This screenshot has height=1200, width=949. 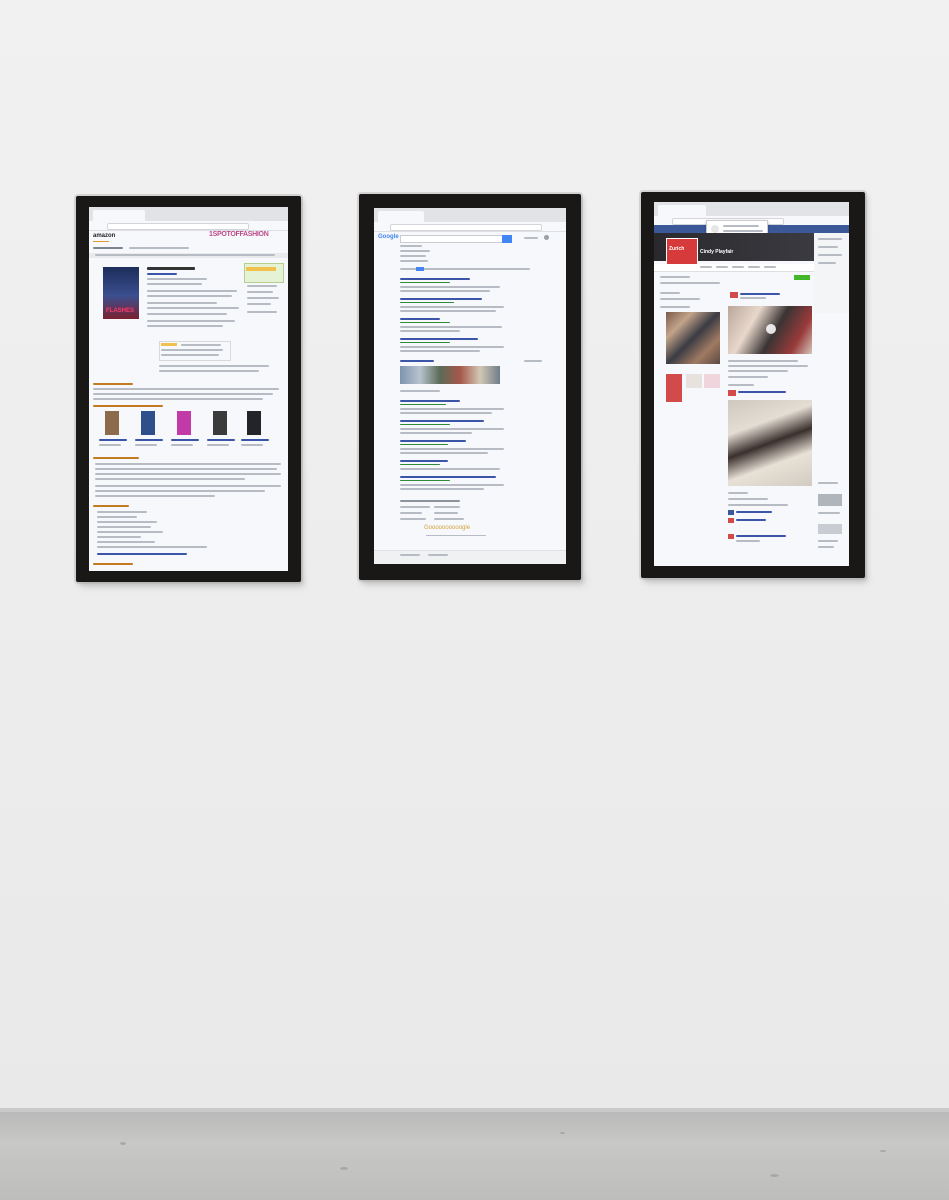 What do you see at coordinates (264, 273) in the screenshot?
I see `buy-box` at bounding box center [264, 273].